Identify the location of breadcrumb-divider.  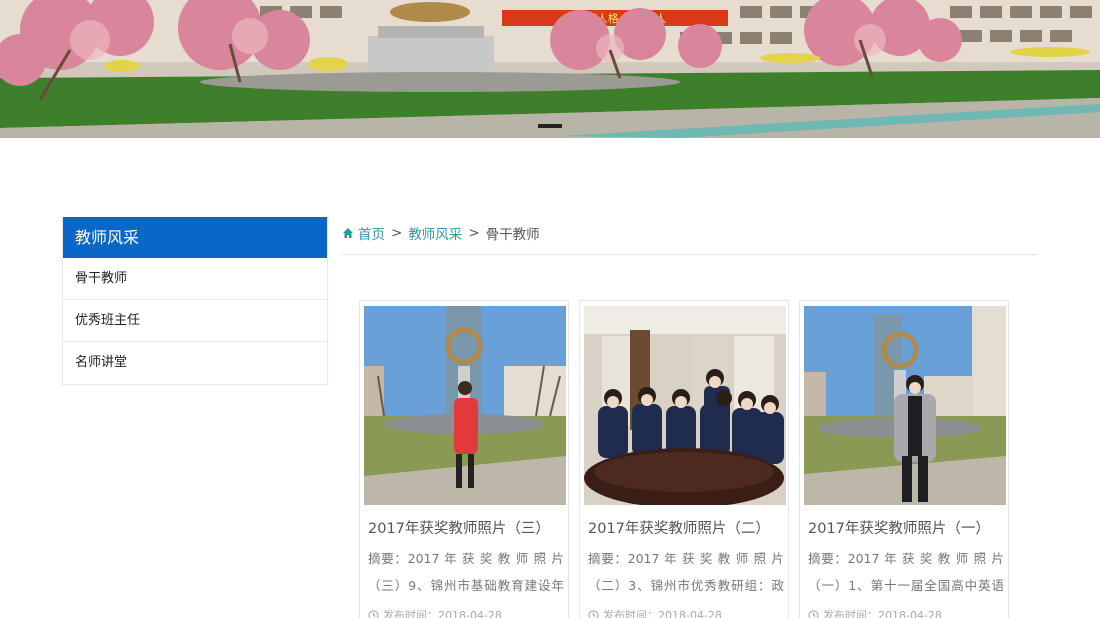
(690, 254).